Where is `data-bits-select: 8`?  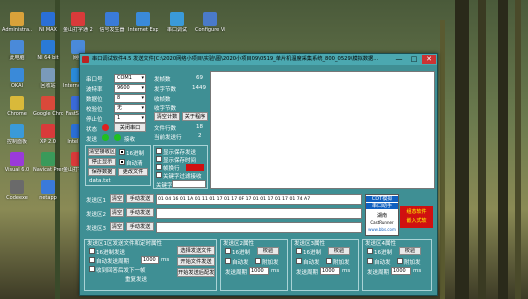
data-bits-select: 8 is located at coordinates (130, 98).